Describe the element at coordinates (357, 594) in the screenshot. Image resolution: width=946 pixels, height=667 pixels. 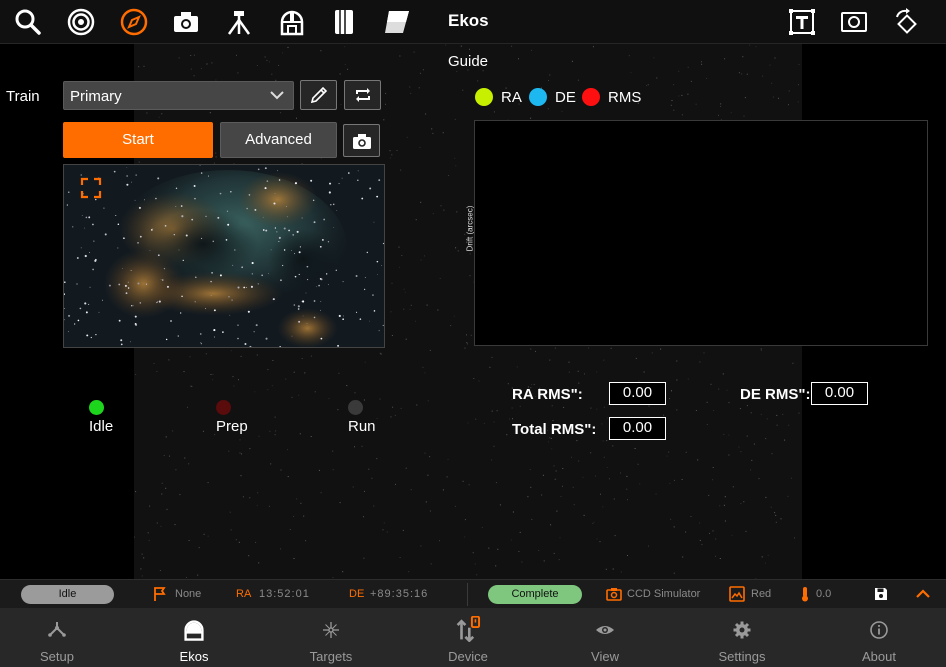
I see `de-key: DE` at that location.